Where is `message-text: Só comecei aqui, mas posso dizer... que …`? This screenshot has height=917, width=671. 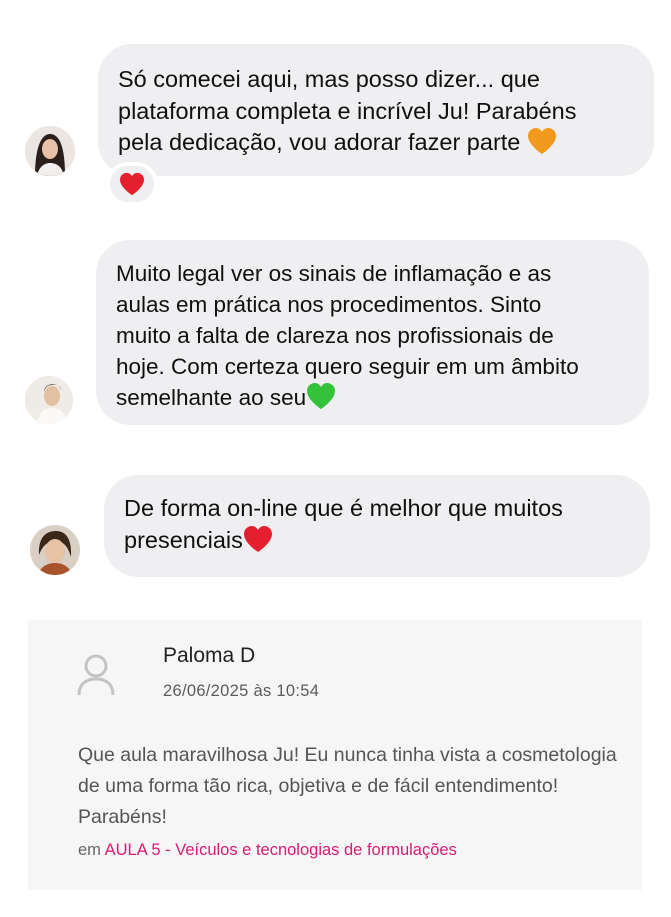
message-text: Só comecei aqui, mas posso dizer... que … is located at coordinates (347, 110).